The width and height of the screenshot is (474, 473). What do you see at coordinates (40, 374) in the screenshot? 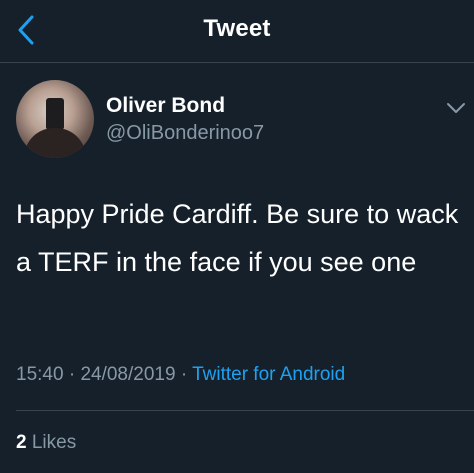
I see `tweet-time: 15:40` at bounding box center [40, 374].